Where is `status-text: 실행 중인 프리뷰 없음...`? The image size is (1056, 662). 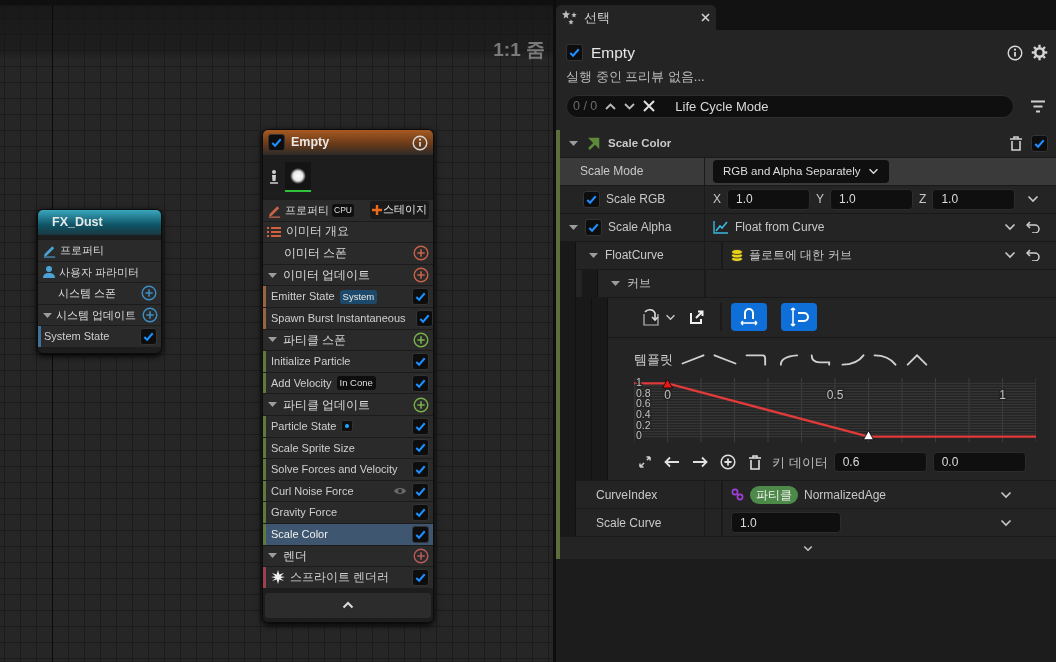 status-text: 실행 중인 프리뷰 없음... is located at coordinates (636, 77).